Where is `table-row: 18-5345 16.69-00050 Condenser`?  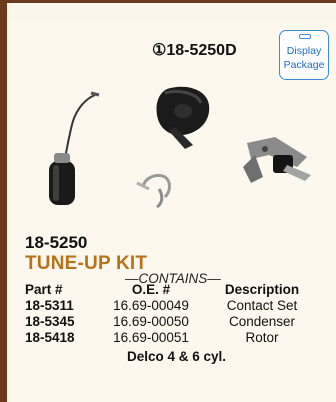
table-row: 18-5345 16.69-00050 Condenser is located at coordinates (166, 322).